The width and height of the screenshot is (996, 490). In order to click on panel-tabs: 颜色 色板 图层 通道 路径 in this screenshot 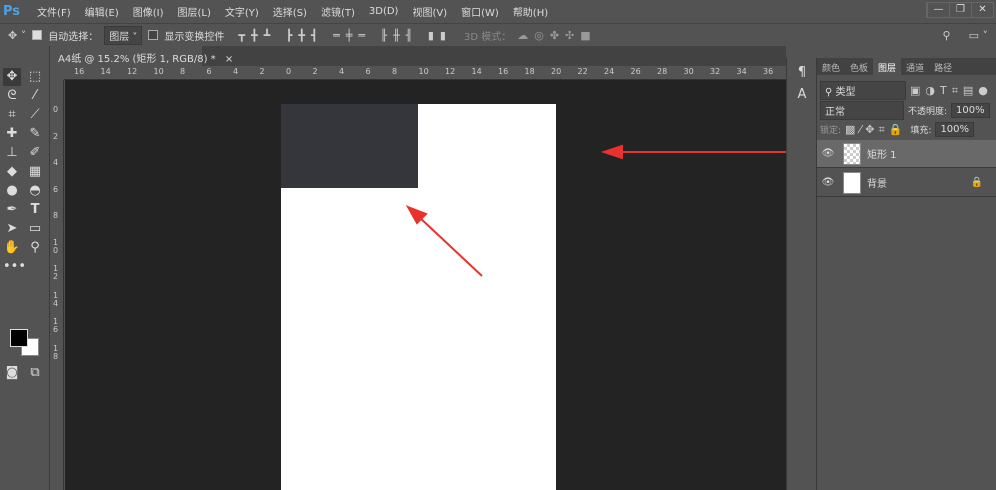, I will do `click(906, 66)`.